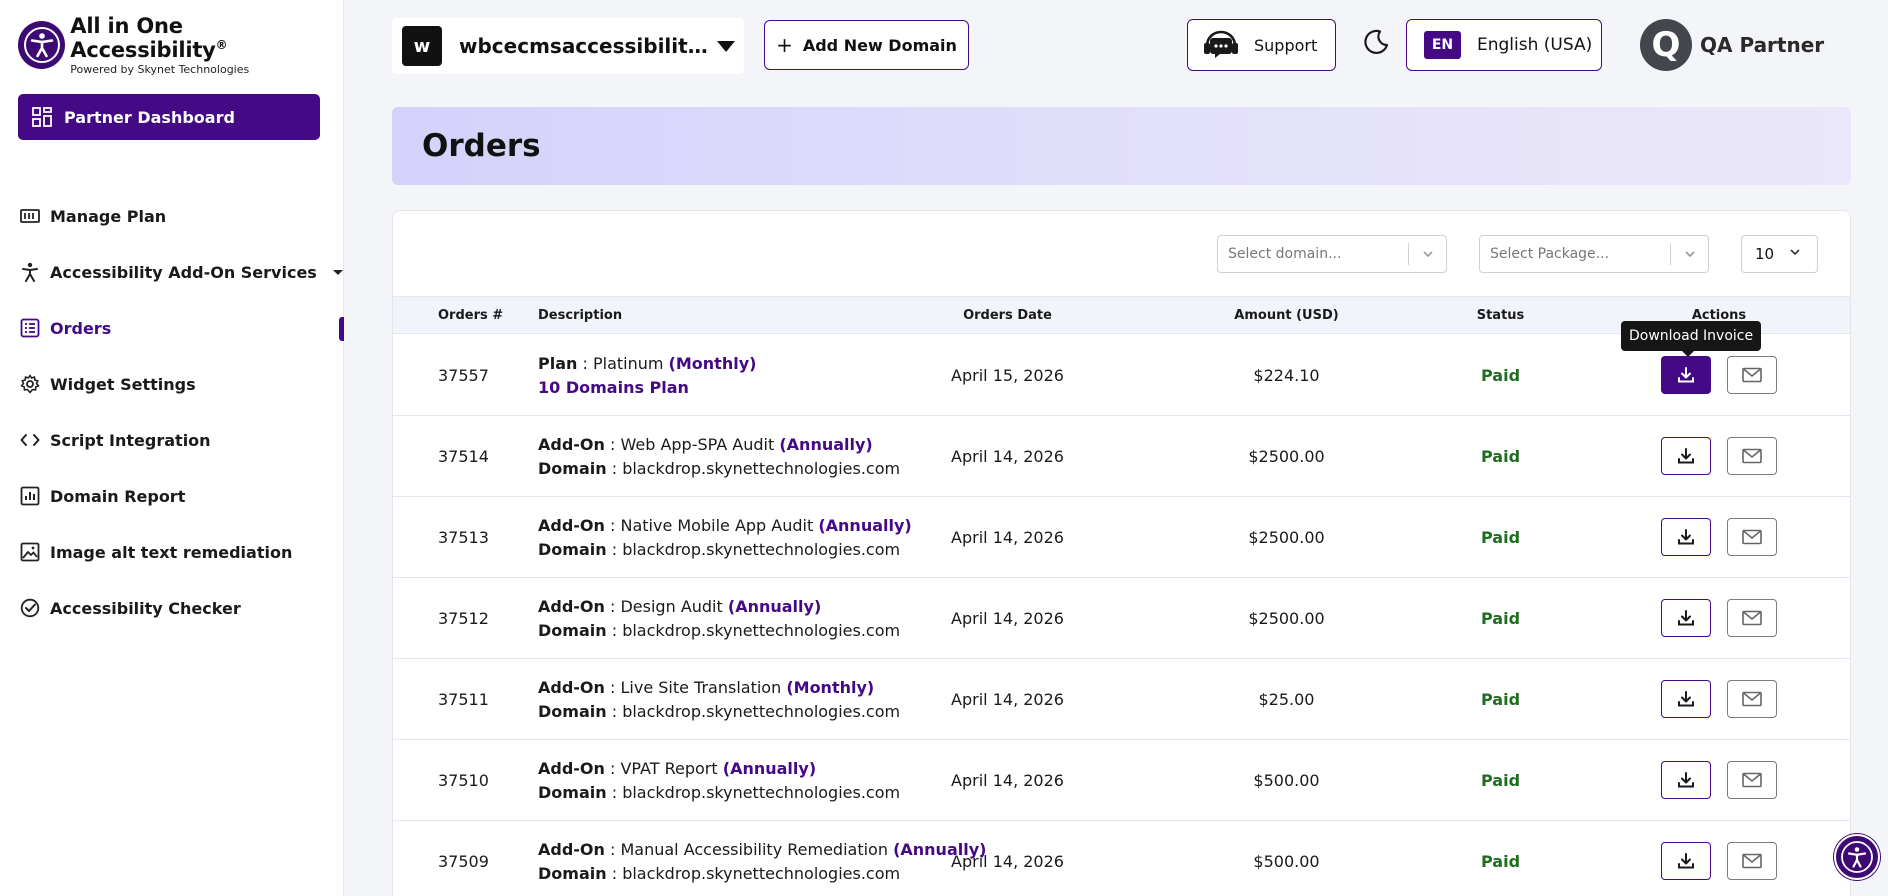  Describe the element at coordinates (572, 468) in the screenshot. I see `domain-label: Domain` at that location.